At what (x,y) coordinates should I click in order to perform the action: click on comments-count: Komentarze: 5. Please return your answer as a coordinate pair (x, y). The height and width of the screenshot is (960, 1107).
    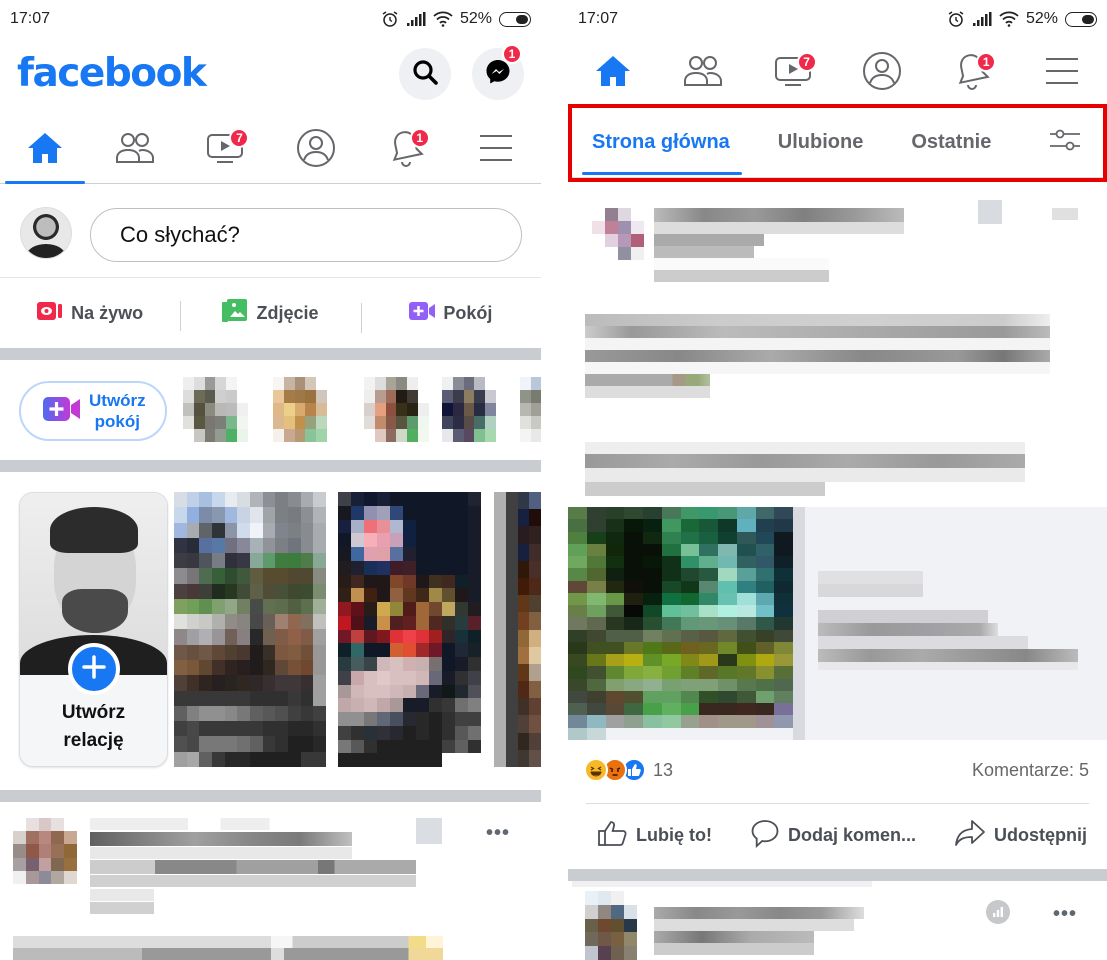
    Looking at the image, I should click on (1030, 770).